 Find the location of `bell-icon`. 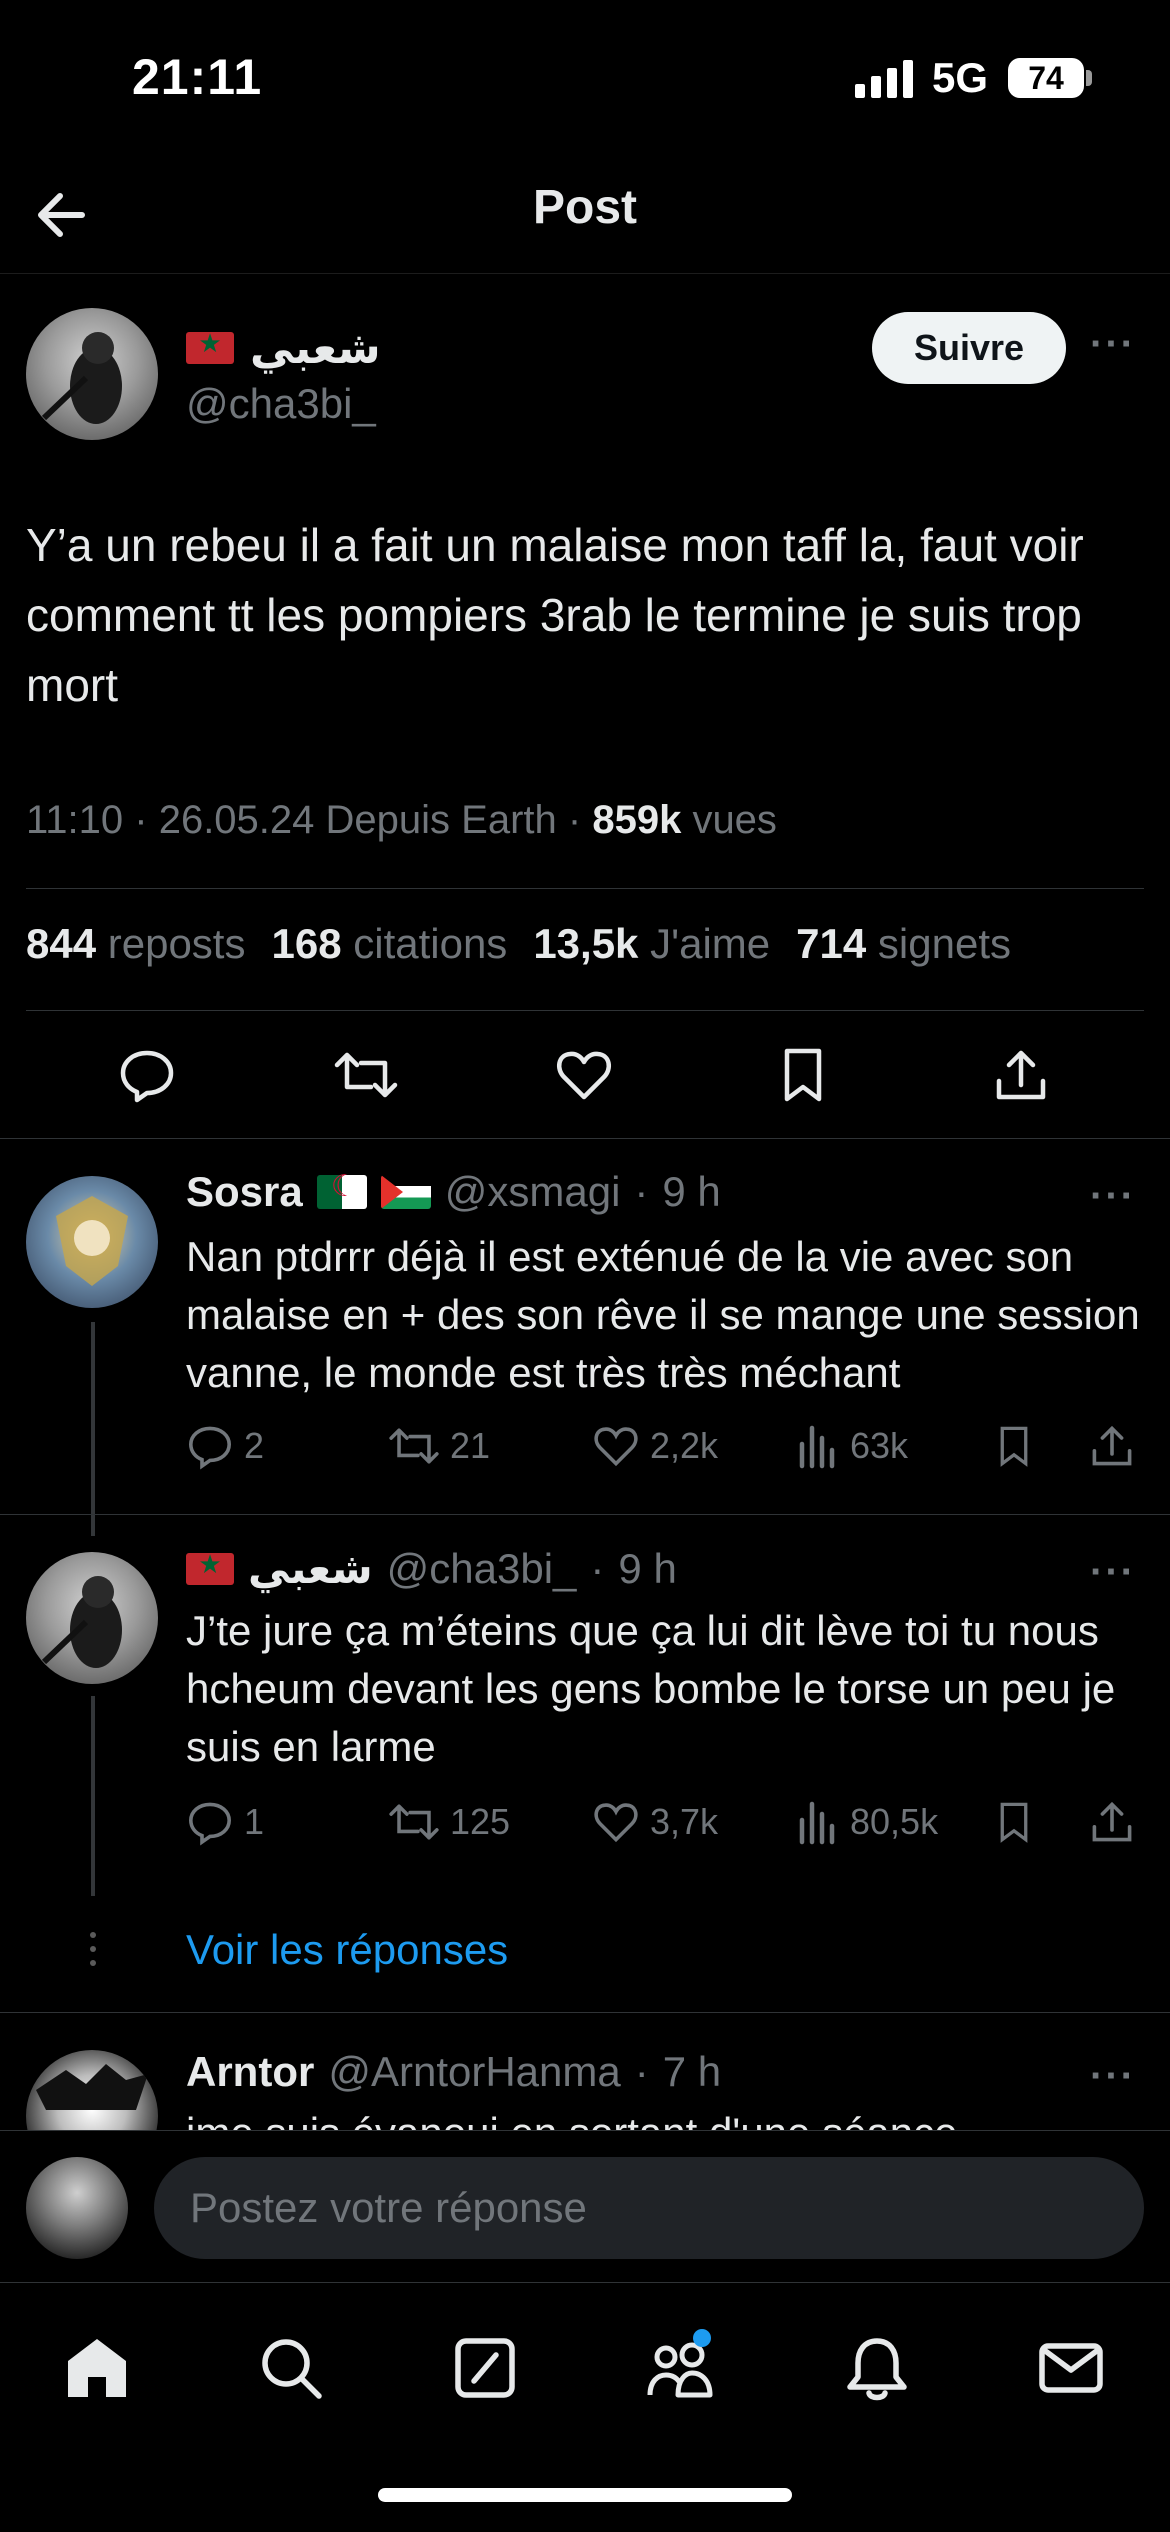

bell-icon is located at coordinates (877, 2369).